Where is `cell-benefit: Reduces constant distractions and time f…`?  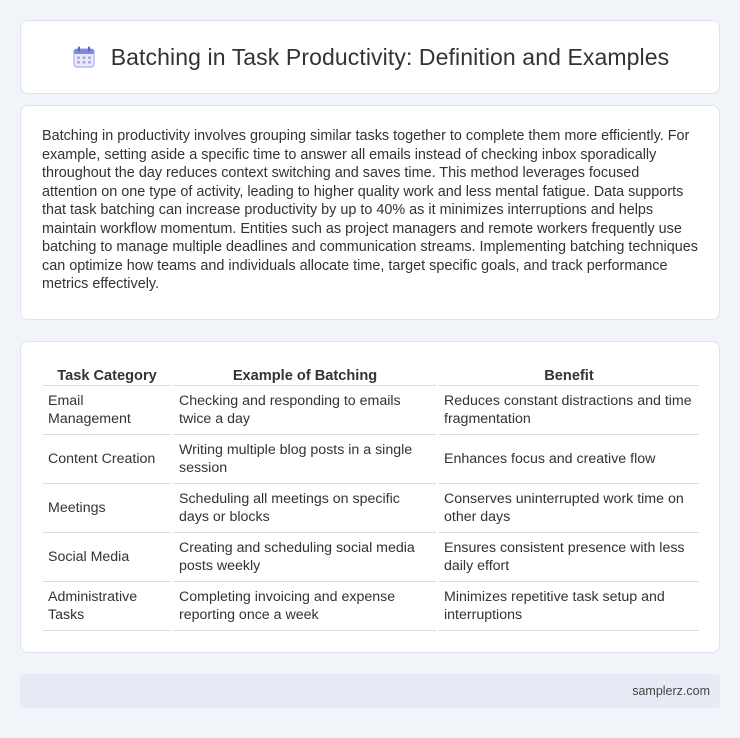 cell-benefit: Reduces constant distractions and time f… is located at coordinates (569, 410).